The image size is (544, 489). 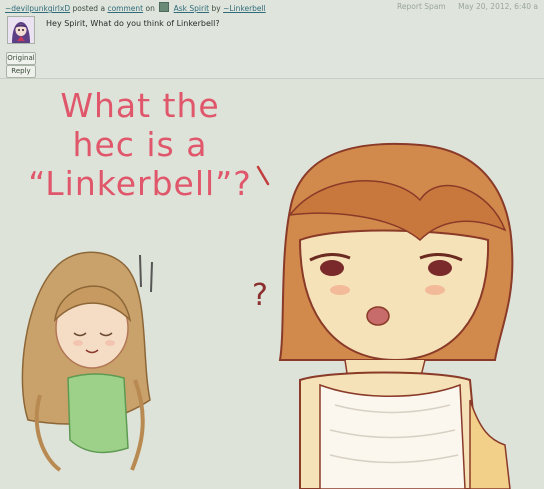 What do you see at coordinates (125, 8) in the screenshot?
I see `comment-link: comment` at bounding box center [125, 8].